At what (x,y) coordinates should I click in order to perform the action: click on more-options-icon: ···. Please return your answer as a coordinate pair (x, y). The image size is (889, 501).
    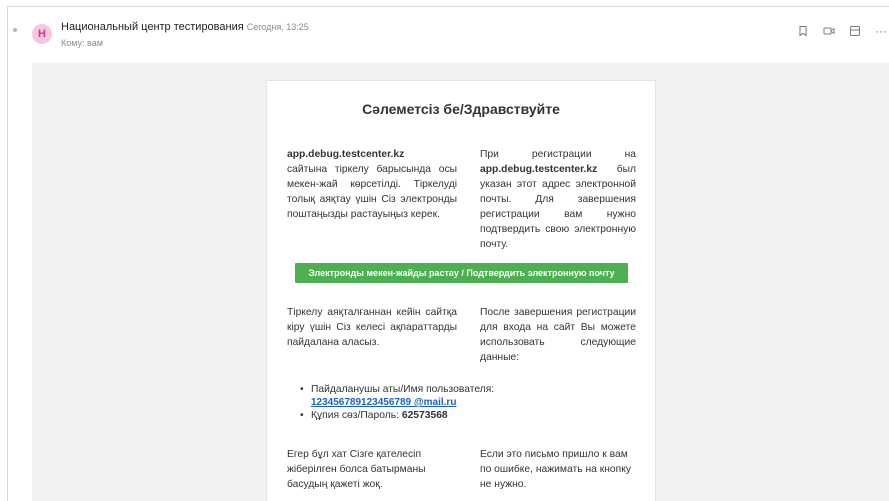
    Looking at the image, I should click on (881, 31).